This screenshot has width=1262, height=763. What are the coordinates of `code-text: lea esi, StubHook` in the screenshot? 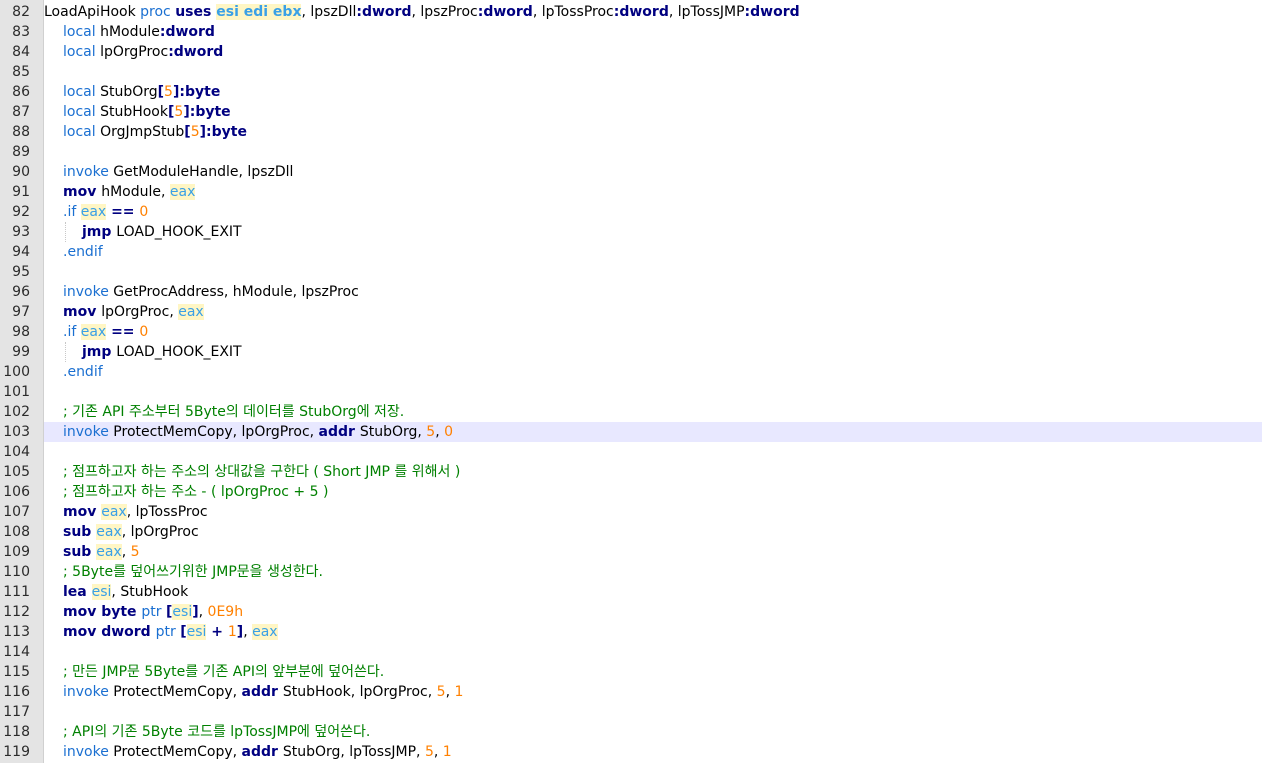 It's located at (653, 592).